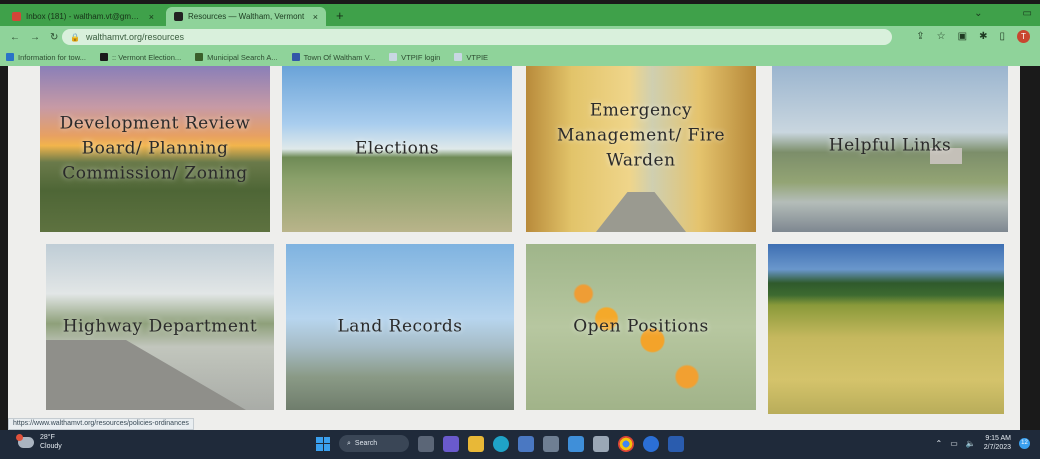 Image resolution: width=1040 pixels, height=459 pixels. Describe the element at coordinates (890, 145) in the screenshot. I see `tile-label: Helpful Links` at that location.